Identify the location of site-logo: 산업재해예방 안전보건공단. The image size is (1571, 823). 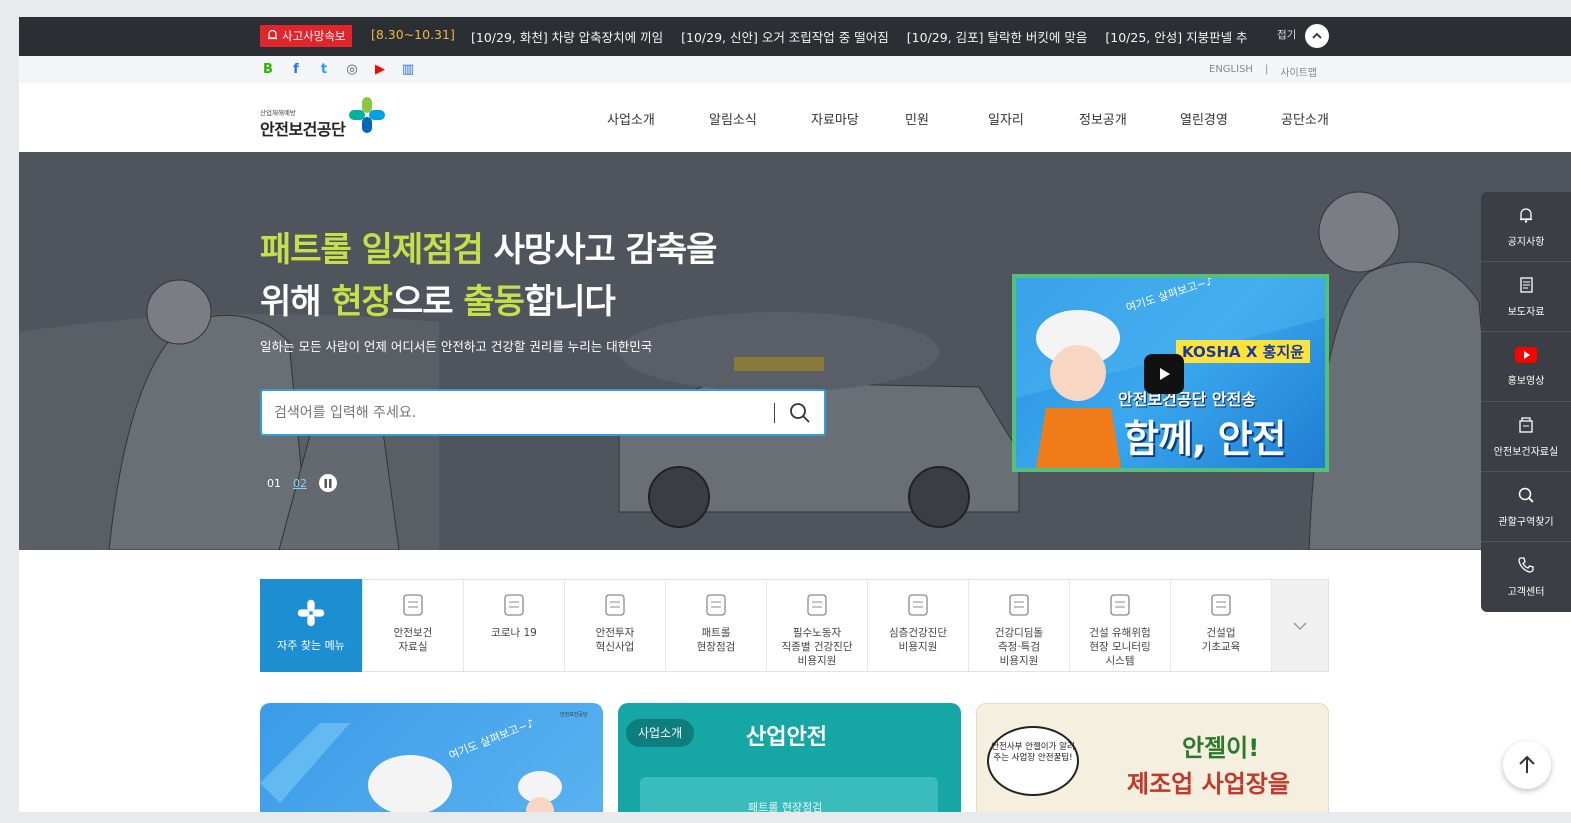
(325, 118).